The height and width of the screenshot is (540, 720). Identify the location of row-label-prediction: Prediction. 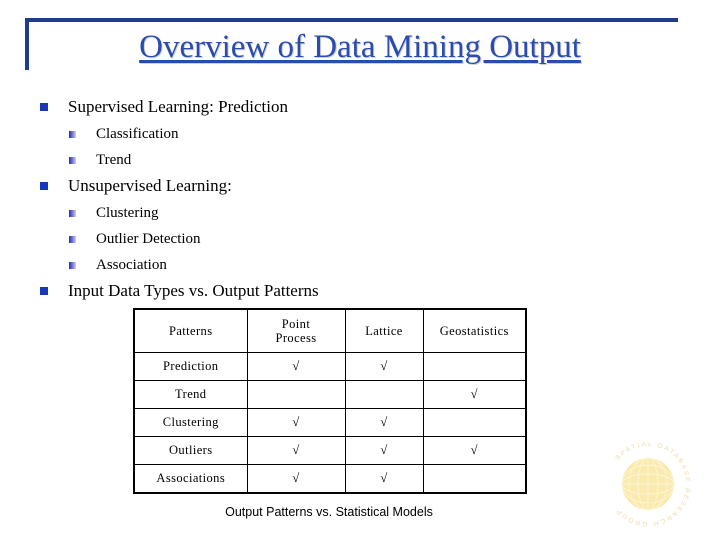
(190, 366).